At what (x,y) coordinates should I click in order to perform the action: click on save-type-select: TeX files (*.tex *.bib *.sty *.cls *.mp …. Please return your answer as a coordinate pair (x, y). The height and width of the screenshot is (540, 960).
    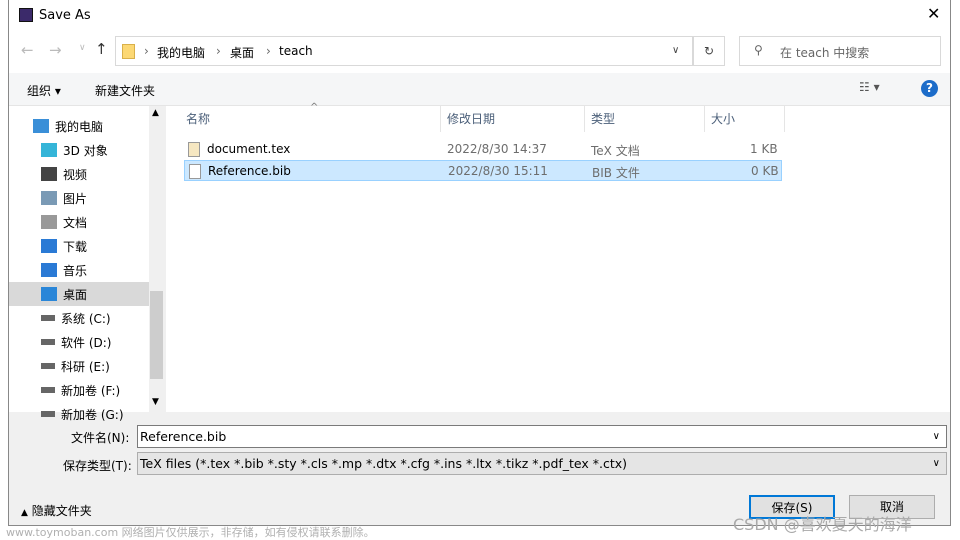
    Looking at the image, I should click on (542, 463).